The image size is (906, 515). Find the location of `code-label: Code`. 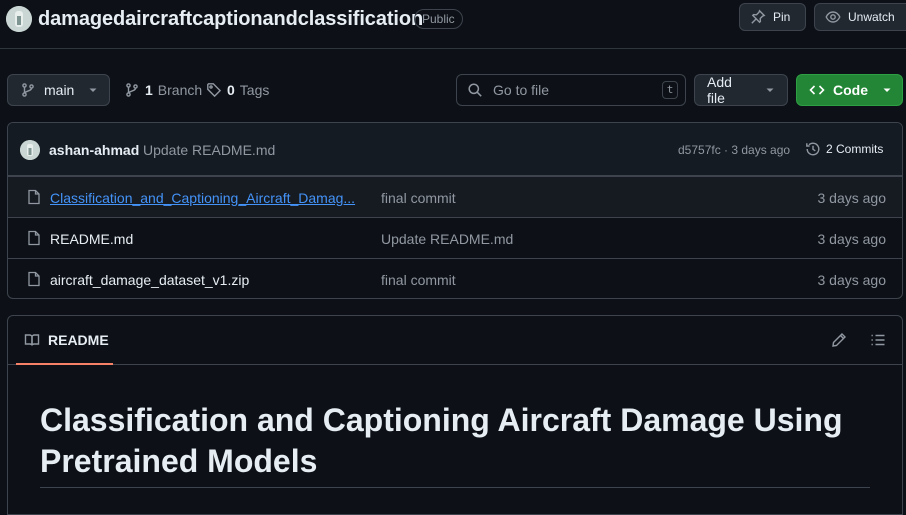

code-label: Code is located at coordinates (850, 90).